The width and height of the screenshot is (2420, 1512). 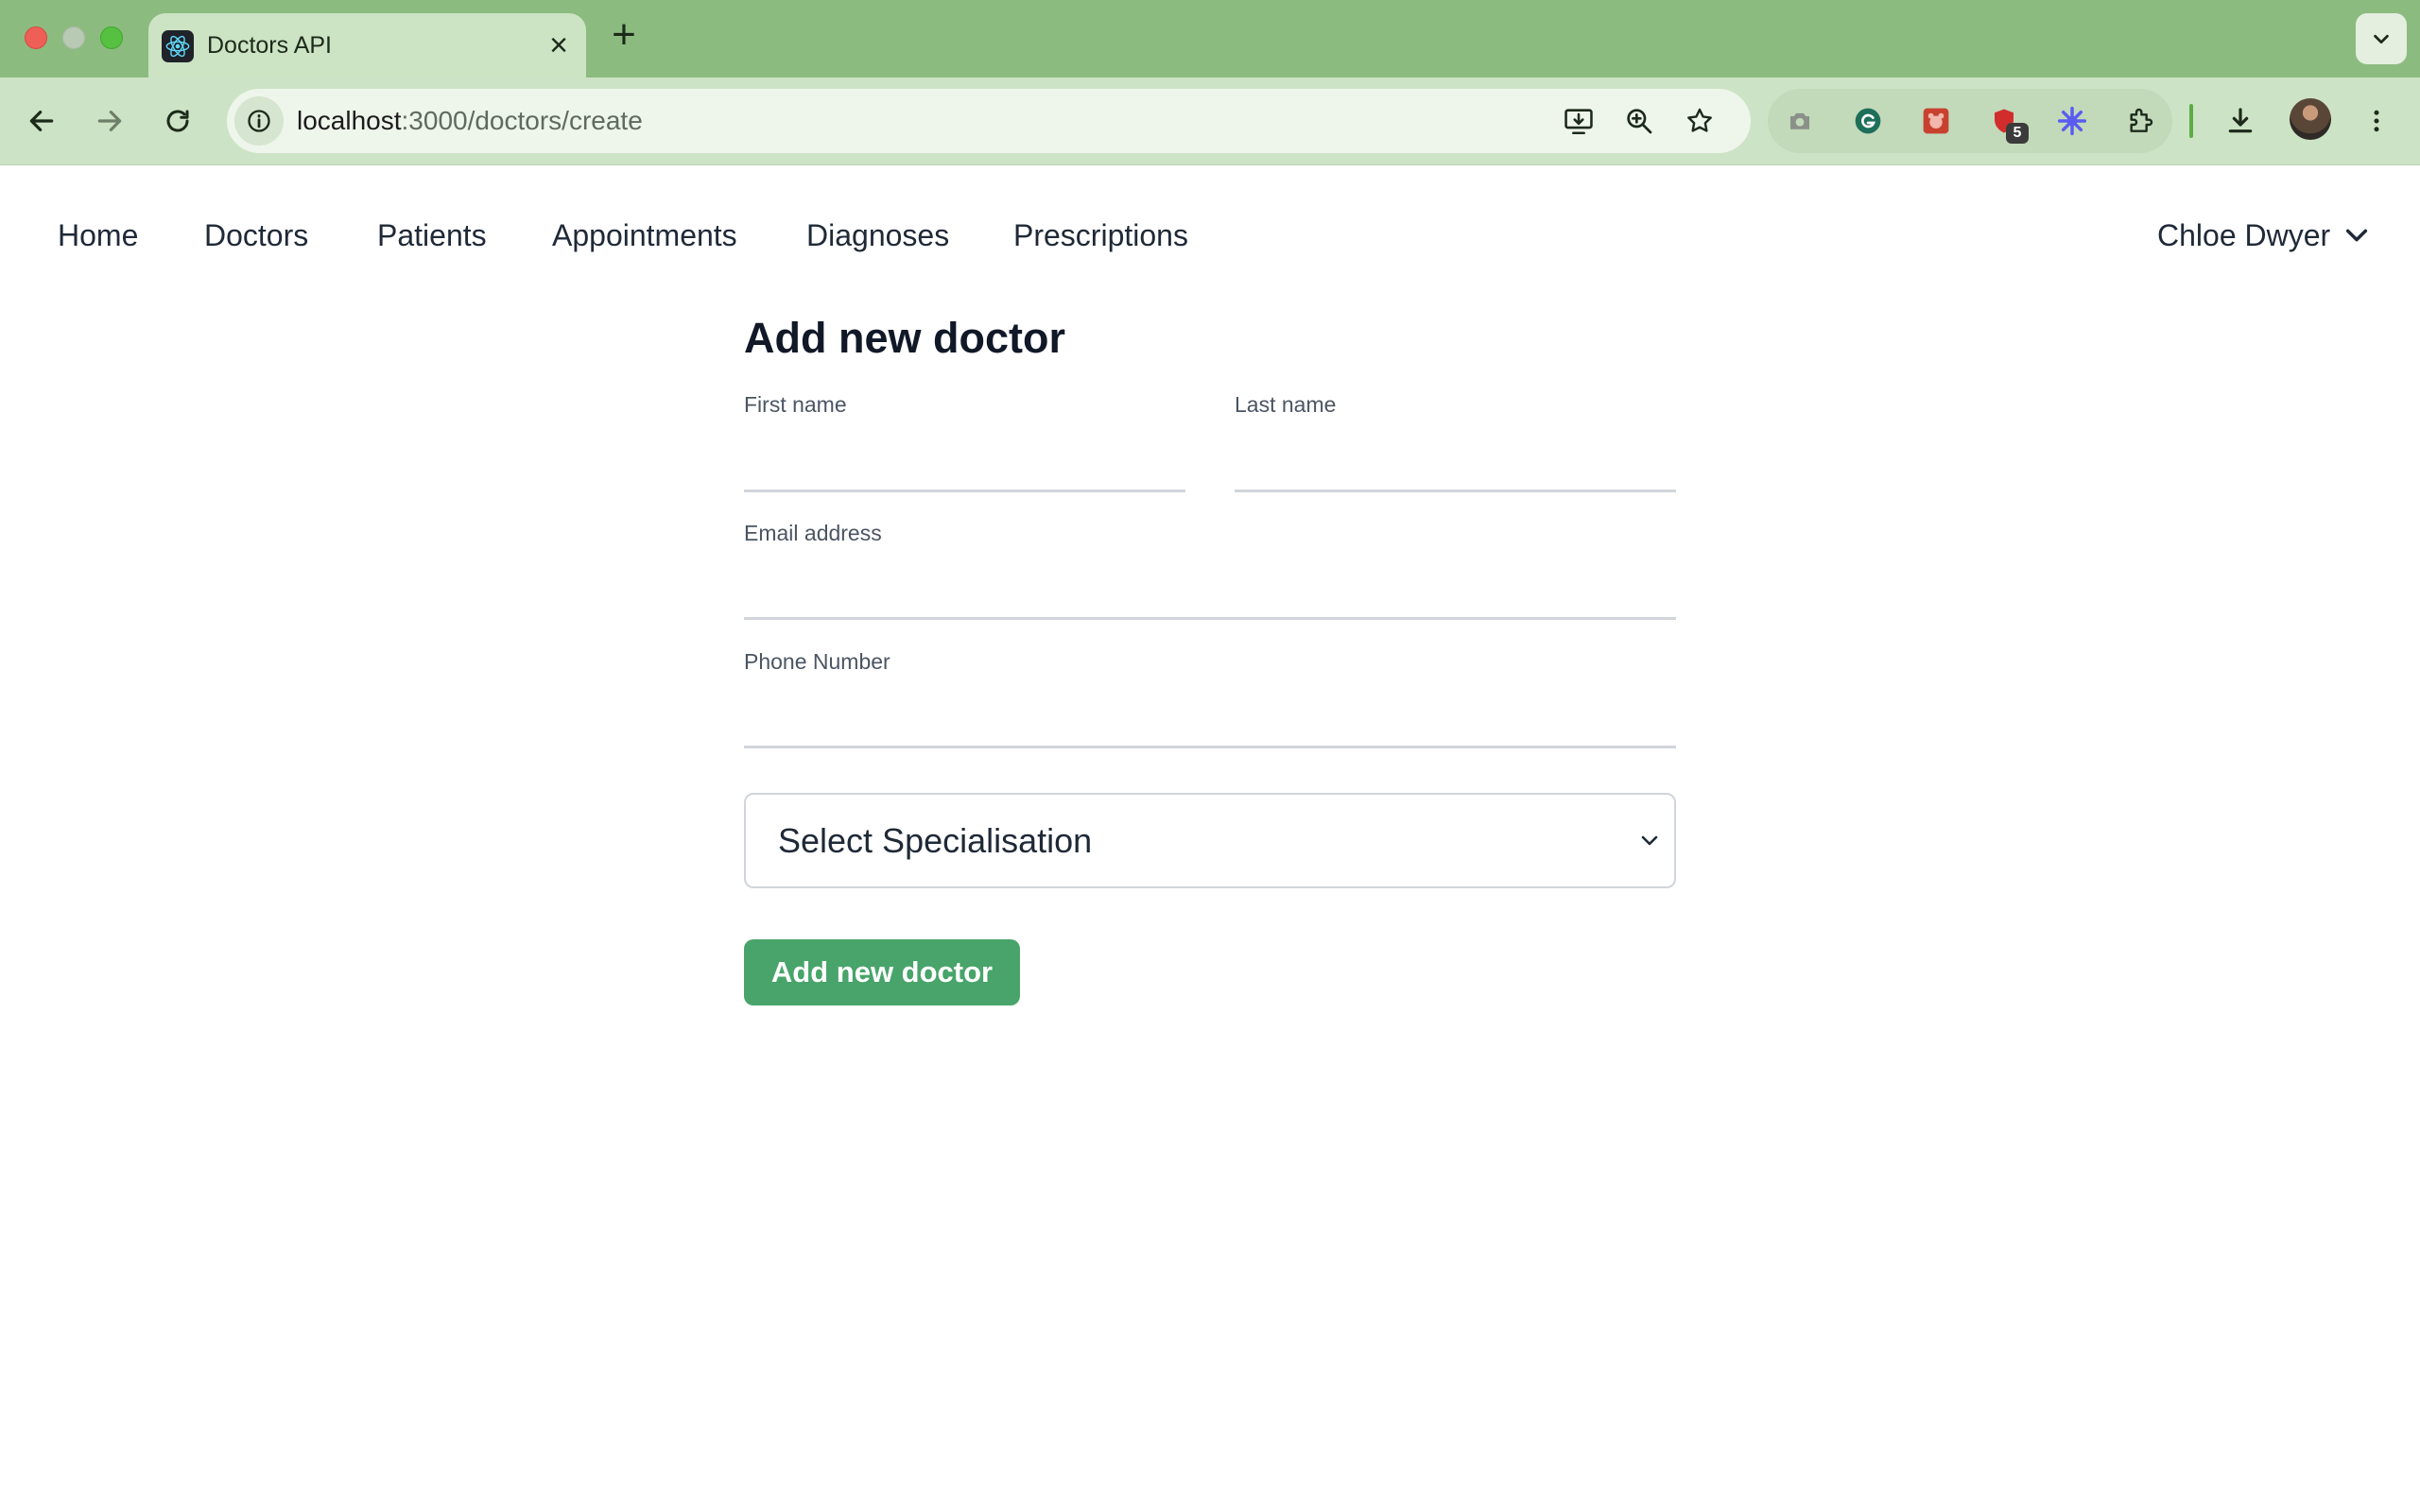 What do you see at coordinates (2072, 121) in the screenshot?
I see `asterisk-extension-icon` at bounding box center [2072, 121].